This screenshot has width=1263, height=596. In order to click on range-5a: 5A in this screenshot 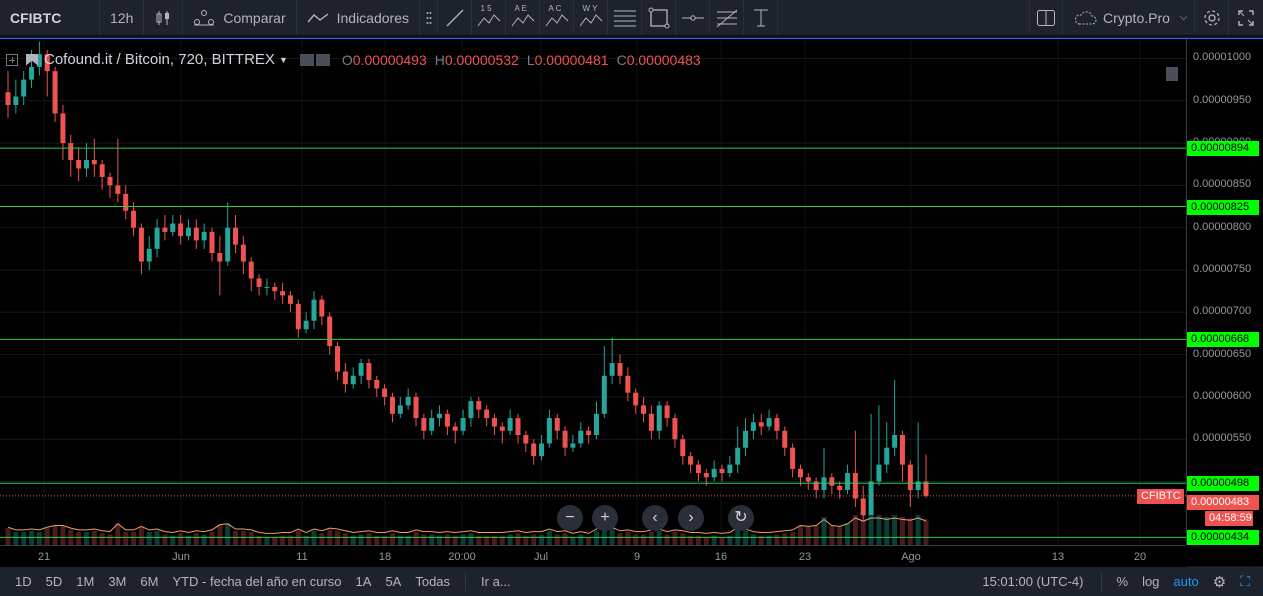, I will do `click(393, 581)`.